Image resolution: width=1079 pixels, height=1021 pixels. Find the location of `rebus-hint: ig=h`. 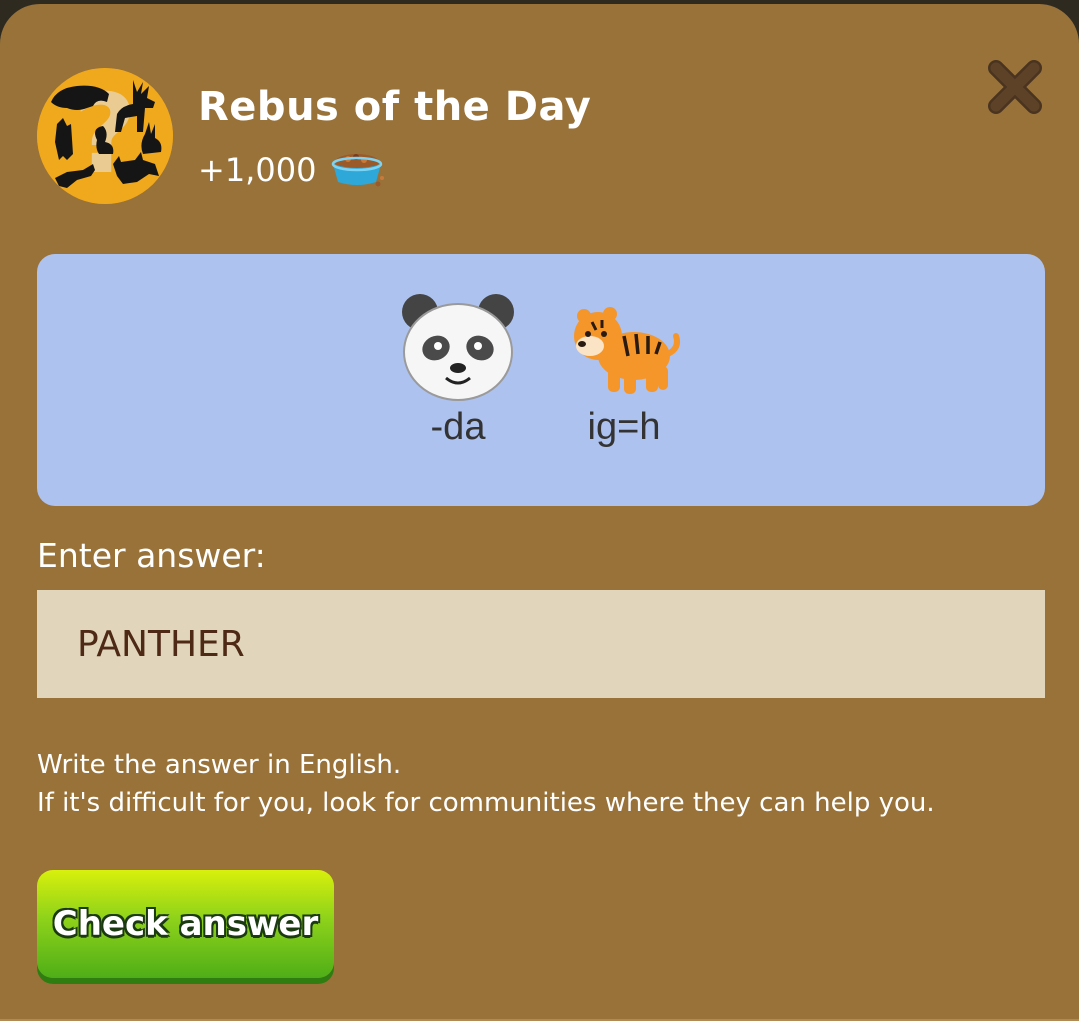

rebus-hint: ig=h is located at coordinates (624, 427).